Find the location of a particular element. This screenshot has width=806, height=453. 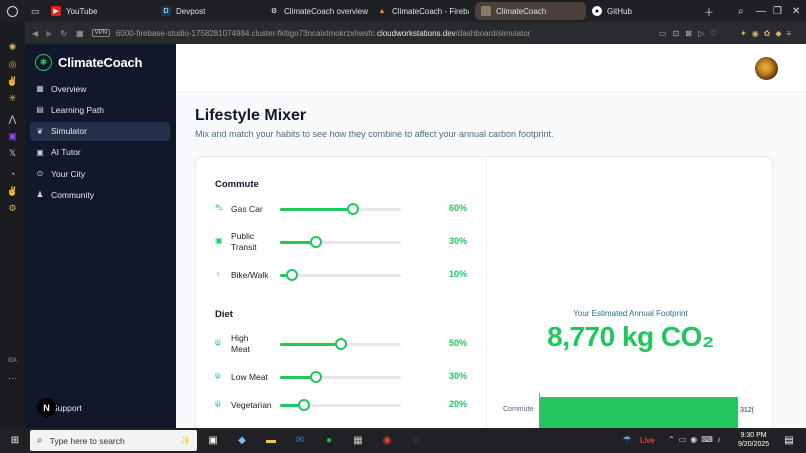

sparkle-icon: ✨ is located at coordinates (185, 440).